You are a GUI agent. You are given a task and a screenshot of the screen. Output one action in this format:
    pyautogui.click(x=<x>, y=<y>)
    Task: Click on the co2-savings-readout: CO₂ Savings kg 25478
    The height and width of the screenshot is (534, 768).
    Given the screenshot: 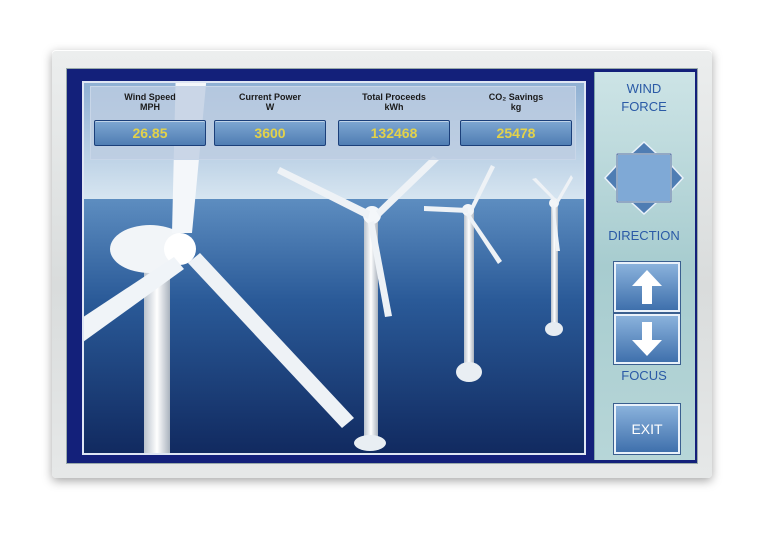 What is the action you would take?
    pyautogui.click(x=516, y=119)
    